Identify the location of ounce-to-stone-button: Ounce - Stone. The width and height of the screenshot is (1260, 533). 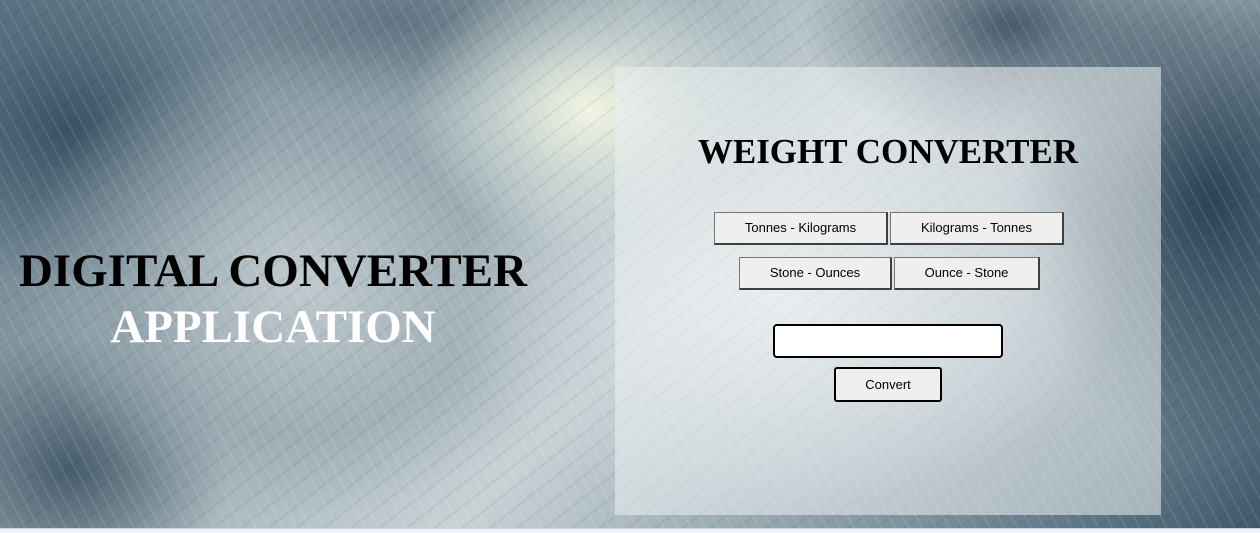
(967, 273).